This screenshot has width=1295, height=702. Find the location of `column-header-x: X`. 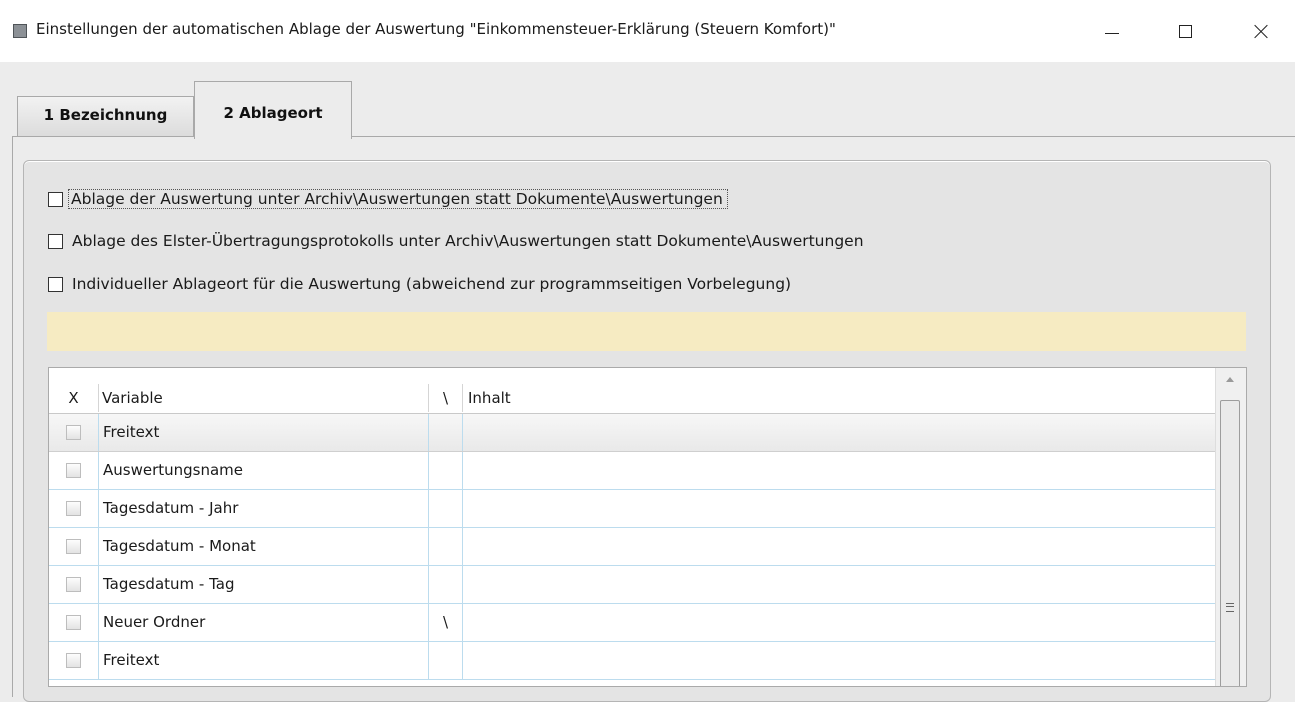

column-header-x: X is located at coordinates (74, 398).